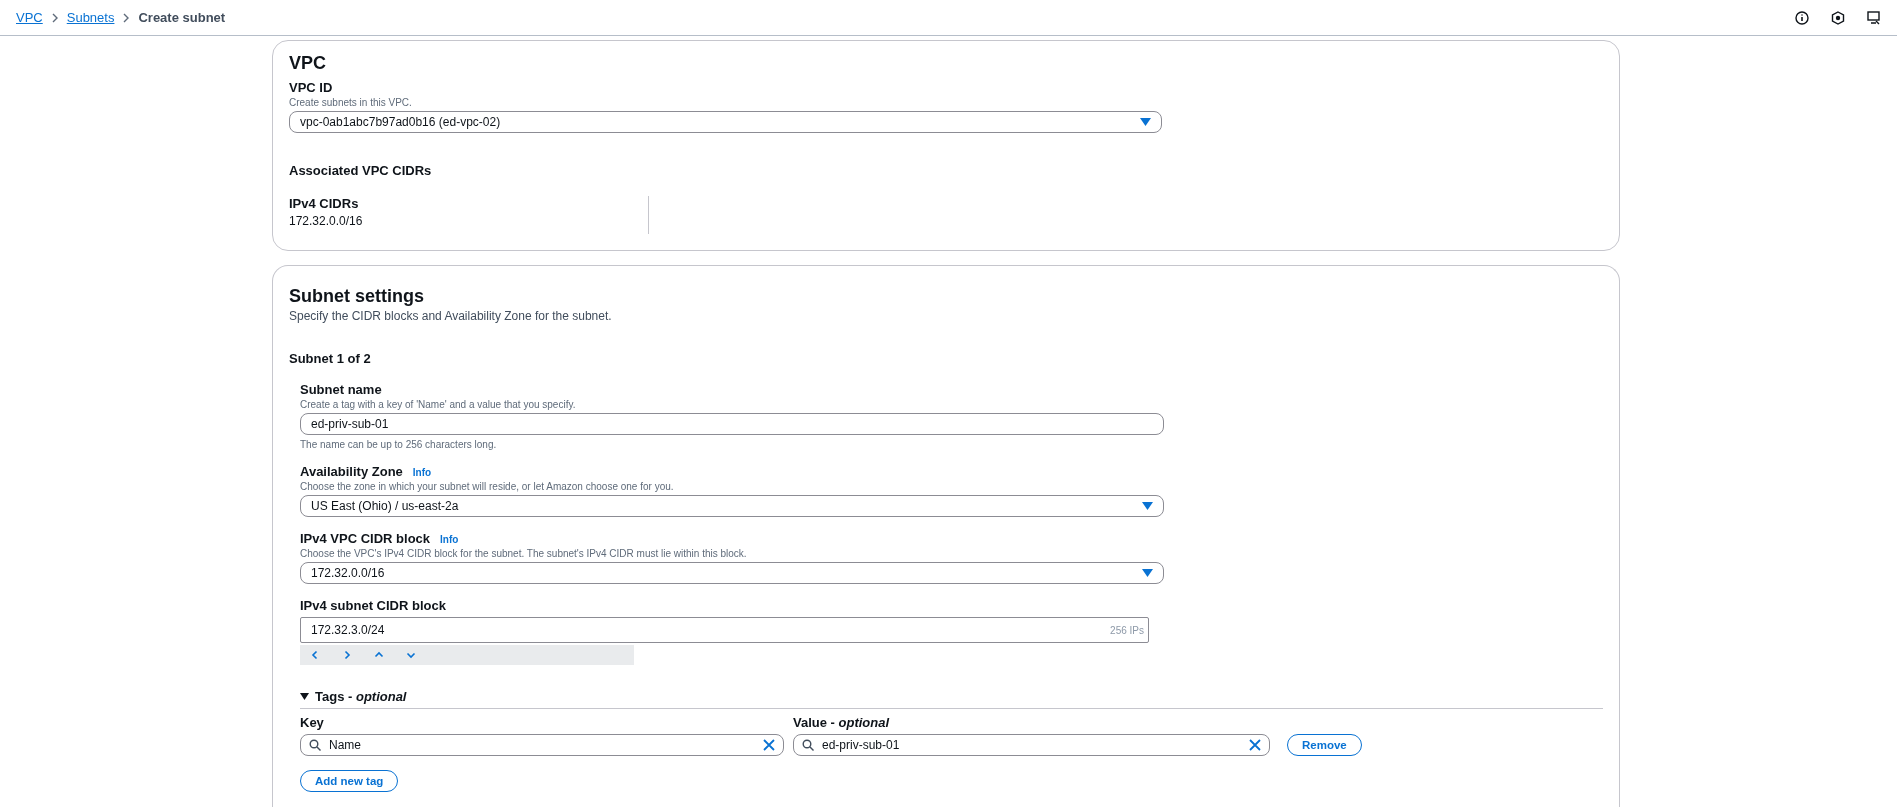  I want to click on field-label: IPv4 VPC CIDR block, so click(365, 538).